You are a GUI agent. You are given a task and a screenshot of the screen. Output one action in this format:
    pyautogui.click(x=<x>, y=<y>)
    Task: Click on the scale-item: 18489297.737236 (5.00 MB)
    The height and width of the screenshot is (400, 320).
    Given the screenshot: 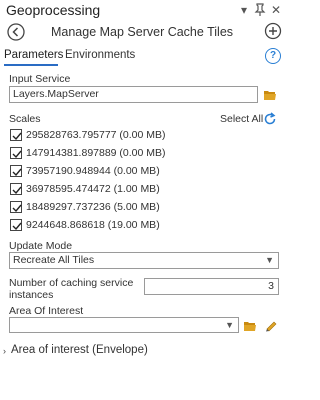 What is the action you would take?
    pyautogui.click(x=144, y=208)
    